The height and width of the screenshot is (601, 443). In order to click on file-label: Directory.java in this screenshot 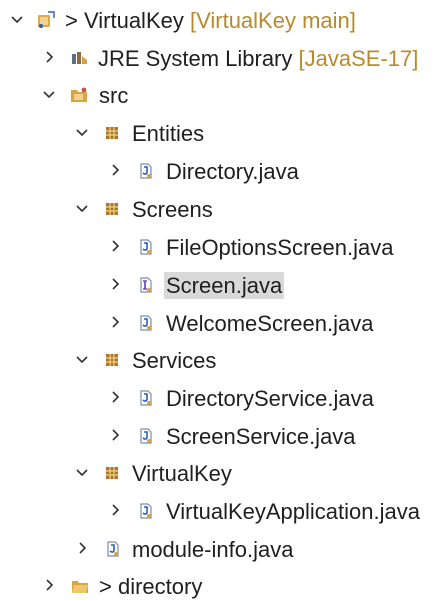, I will do `click(232, 171)`.